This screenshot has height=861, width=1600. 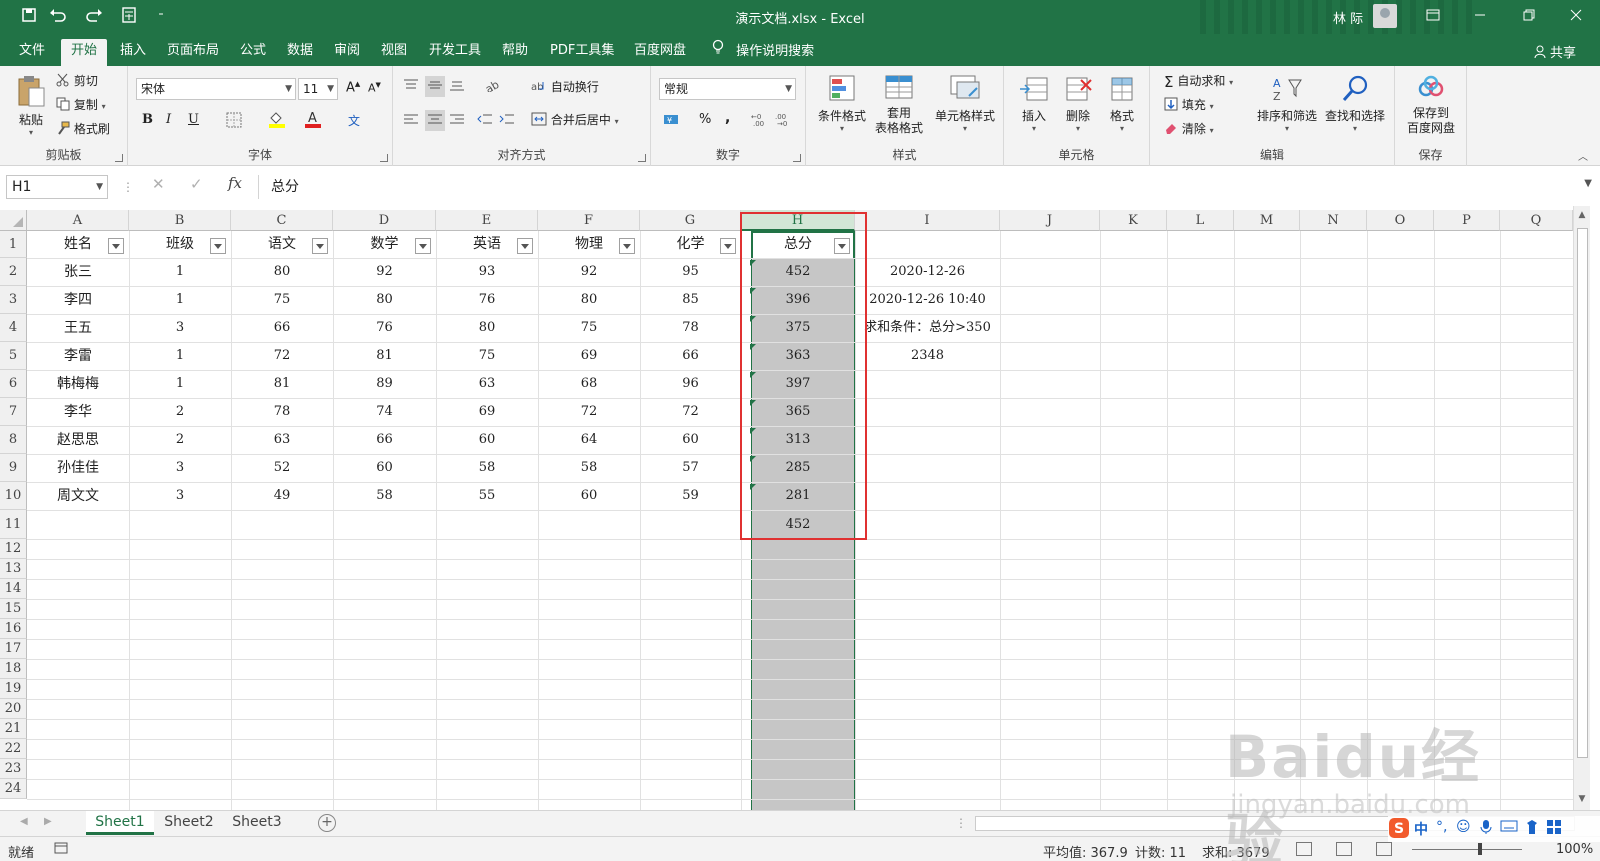 I want to click on tab-file: 文件, so click(x=32, y=52).